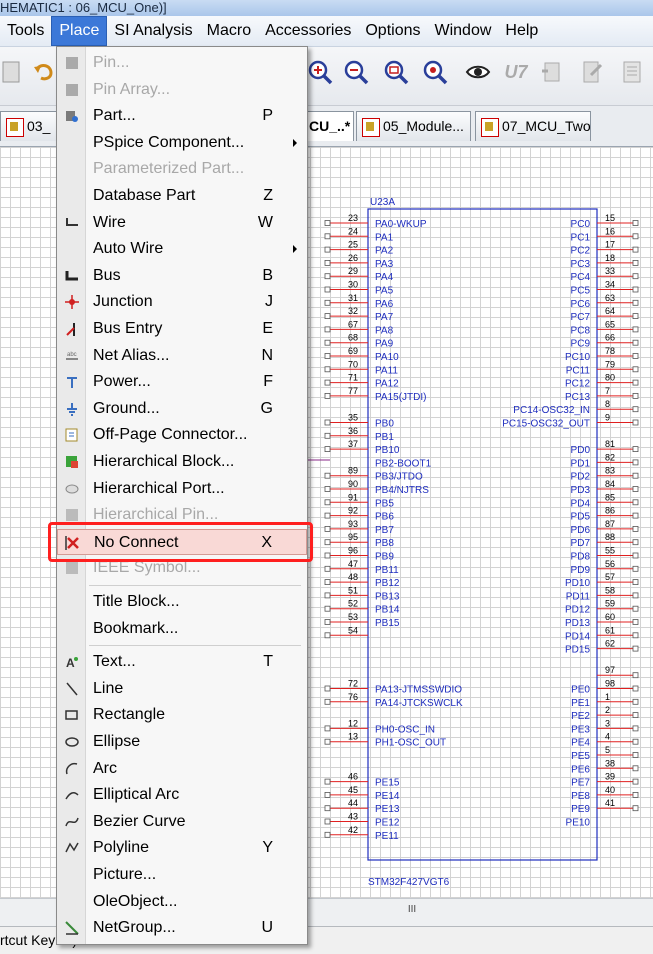 This screenshot has width=653, height=954. Describe the element at coordinates (353, 391) in the screenshot. I see `pin-number: 77` at that location.